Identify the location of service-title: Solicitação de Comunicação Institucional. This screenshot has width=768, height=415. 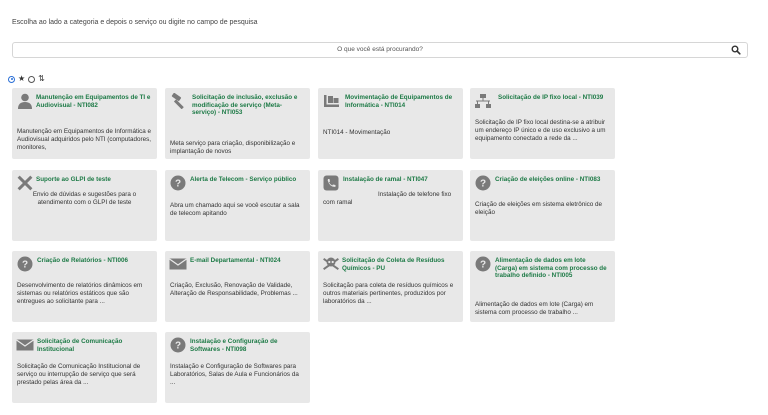
(94, 345).